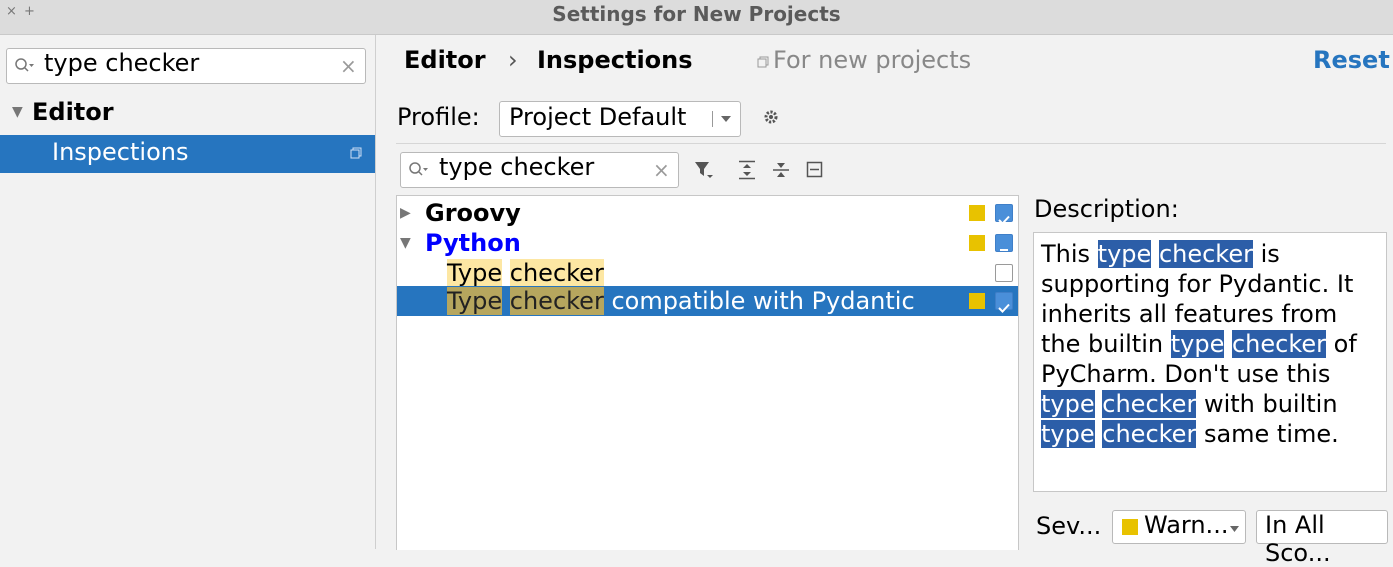 This screenshot has height=567, width=1393. I want to click on description-label: Description:, so click(1106, 209).